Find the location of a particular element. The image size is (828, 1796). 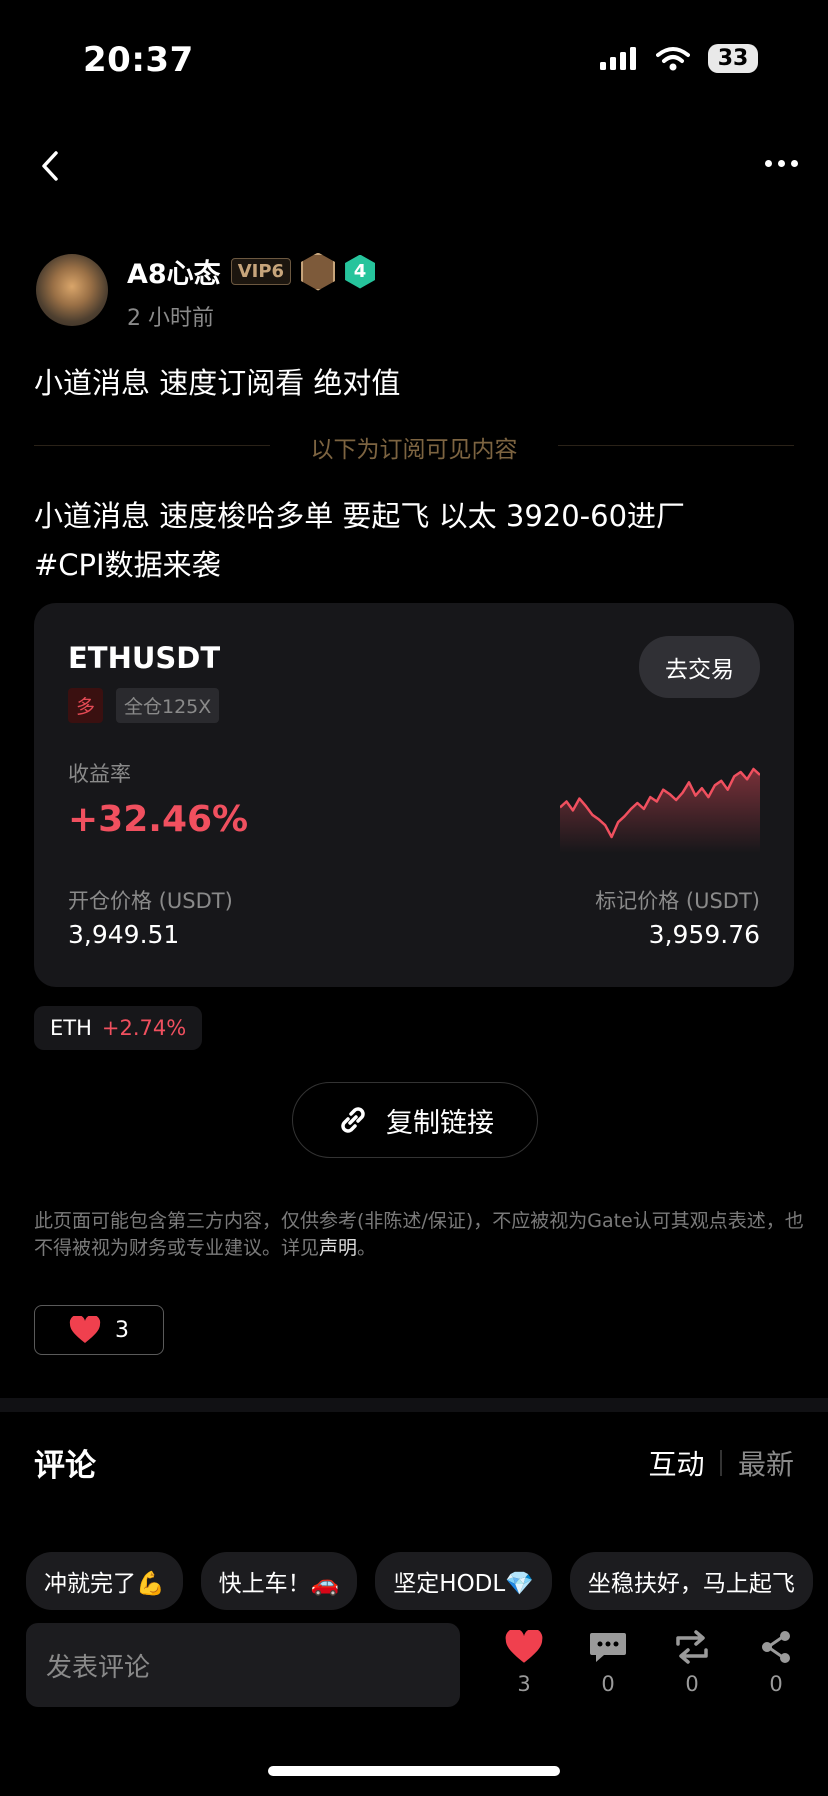

author-row: A8心态 VIP6 4 is located at coordinates (251, 271).